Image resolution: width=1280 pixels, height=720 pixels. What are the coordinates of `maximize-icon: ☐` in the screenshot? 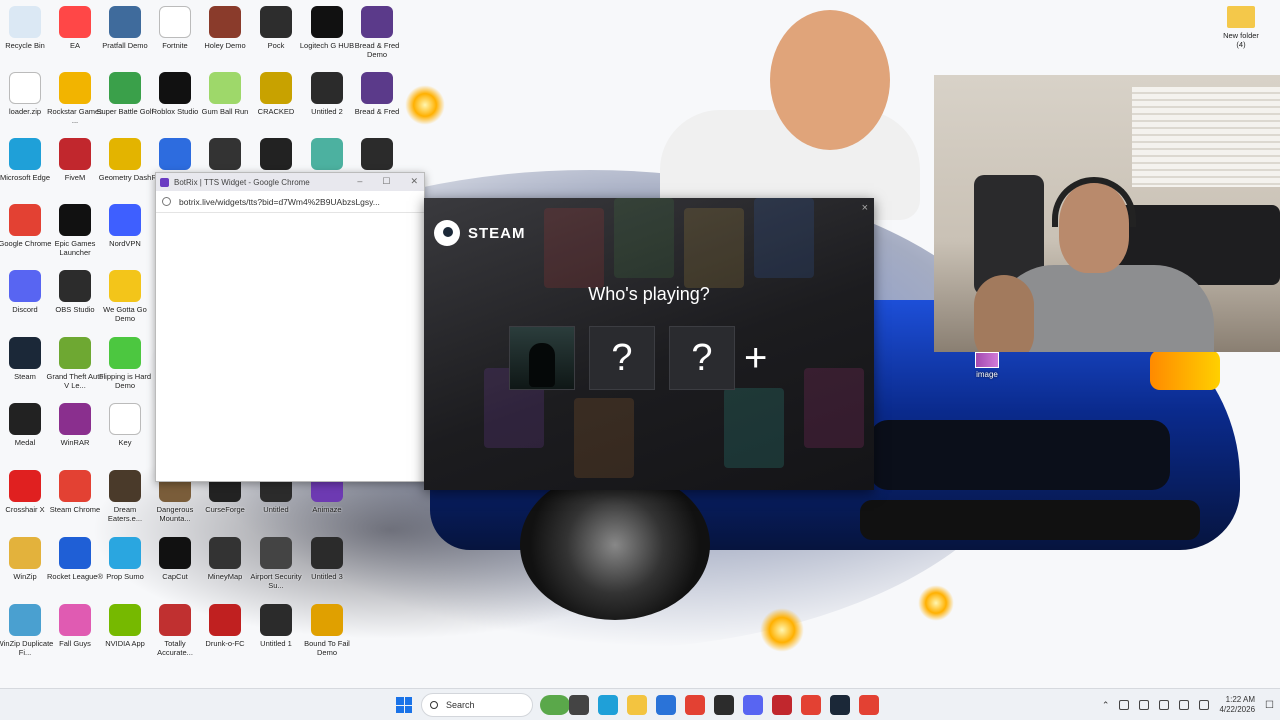 It's located at (386, 181).